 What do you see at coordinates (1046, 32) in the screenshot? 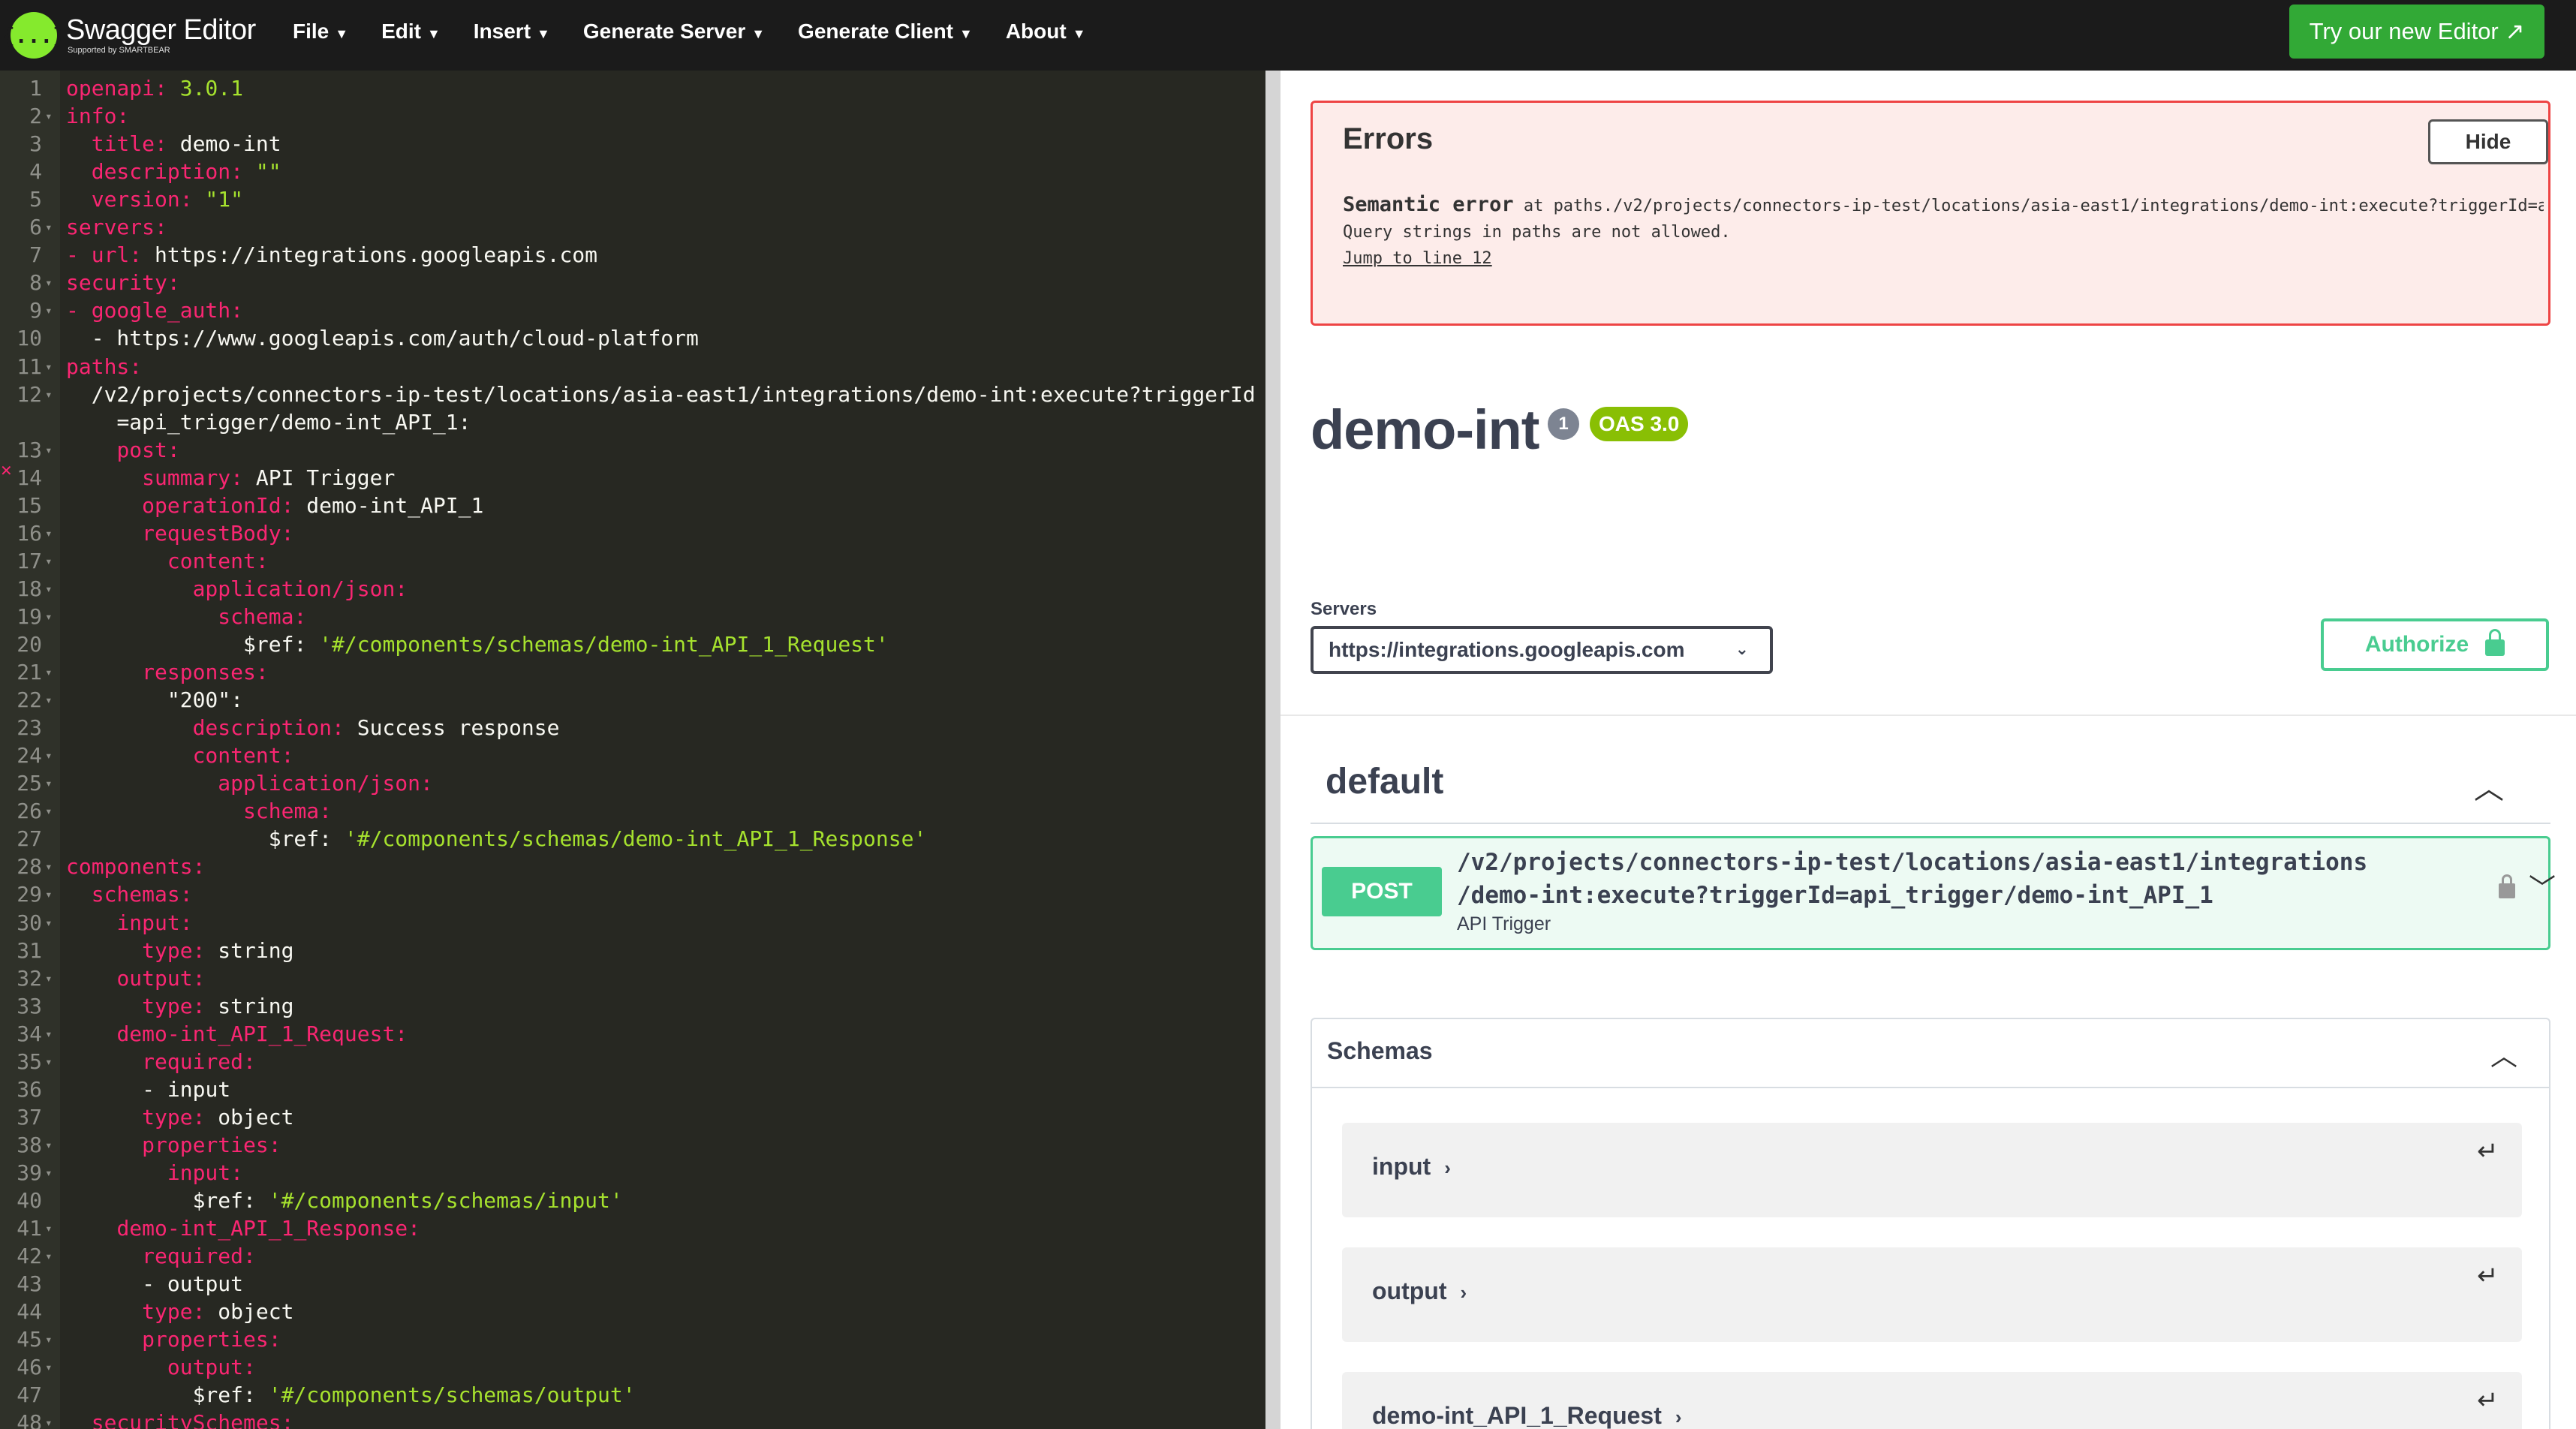
I see `menu-about: About ▼` at bounding box center [1046, 32].